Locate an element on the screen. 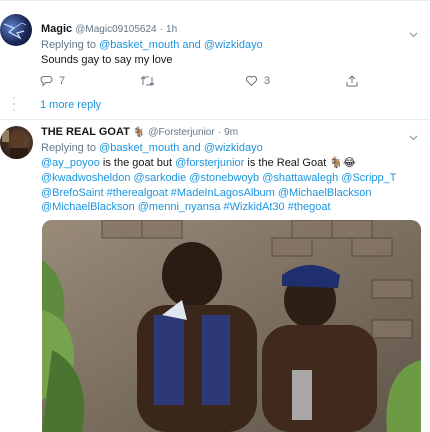  more-replies-link: 1 more reply is located at coordinates (70, 105).